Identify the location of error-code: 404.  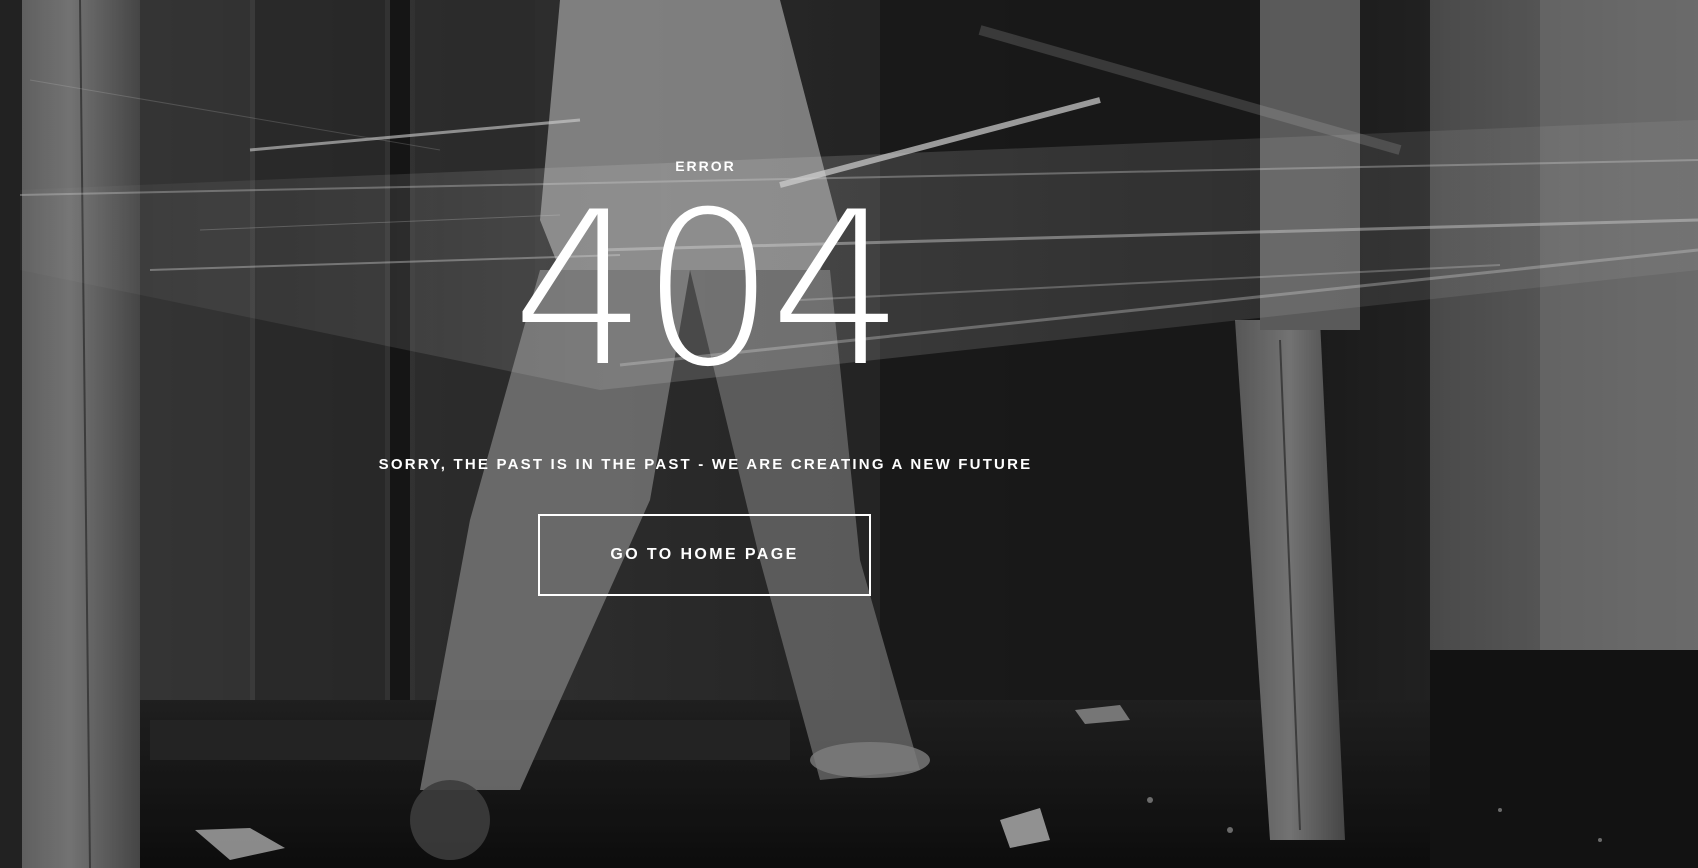
(708, 289).